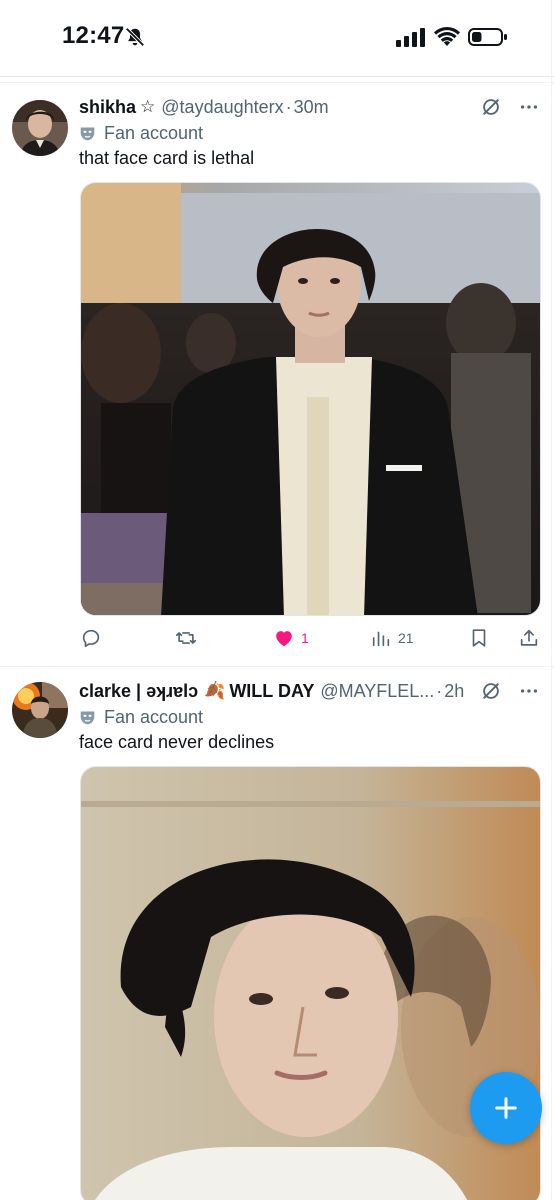 The image size is (554, 1200). What do you see at coordinates (406, 638) in the screenshot?
I see `views-count: 21` at bounding box center [406, 638].